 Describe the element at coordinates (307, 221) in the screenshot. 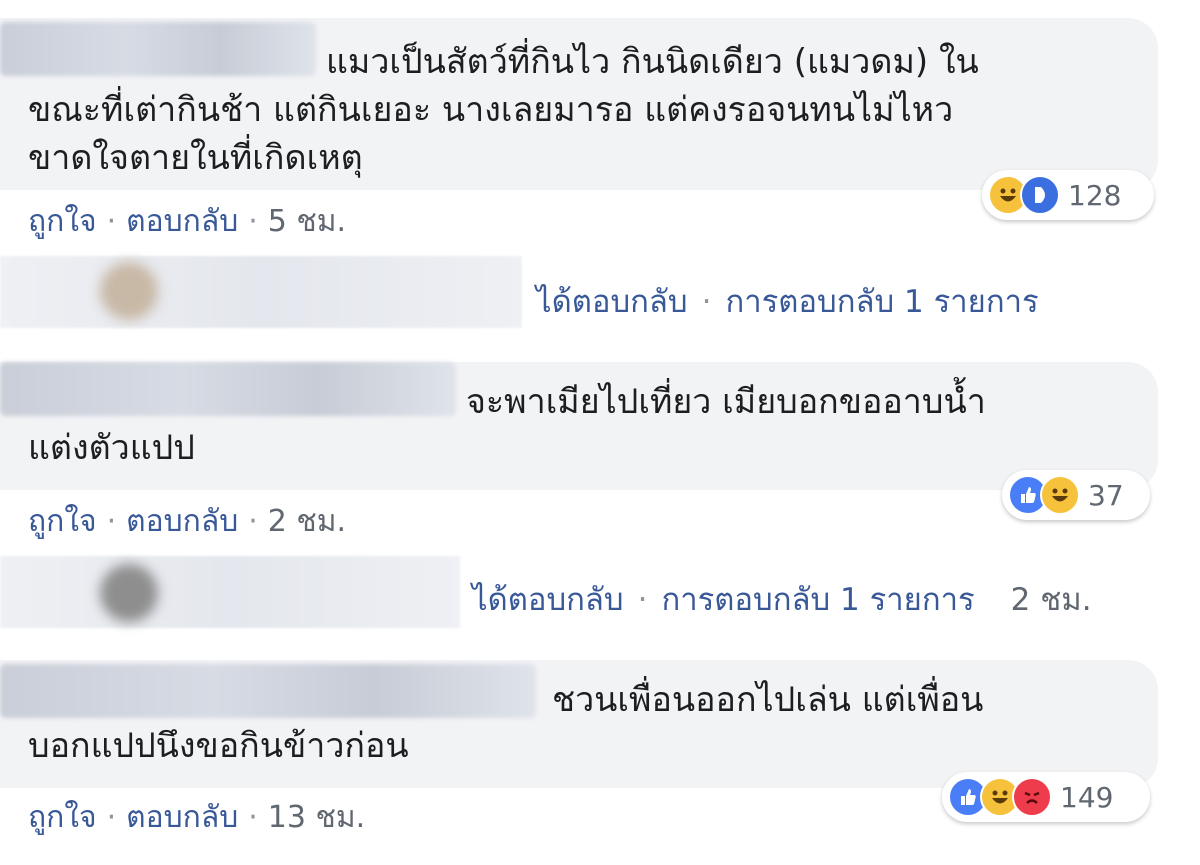

I see `timestamp: 5 ชม.` at that location.